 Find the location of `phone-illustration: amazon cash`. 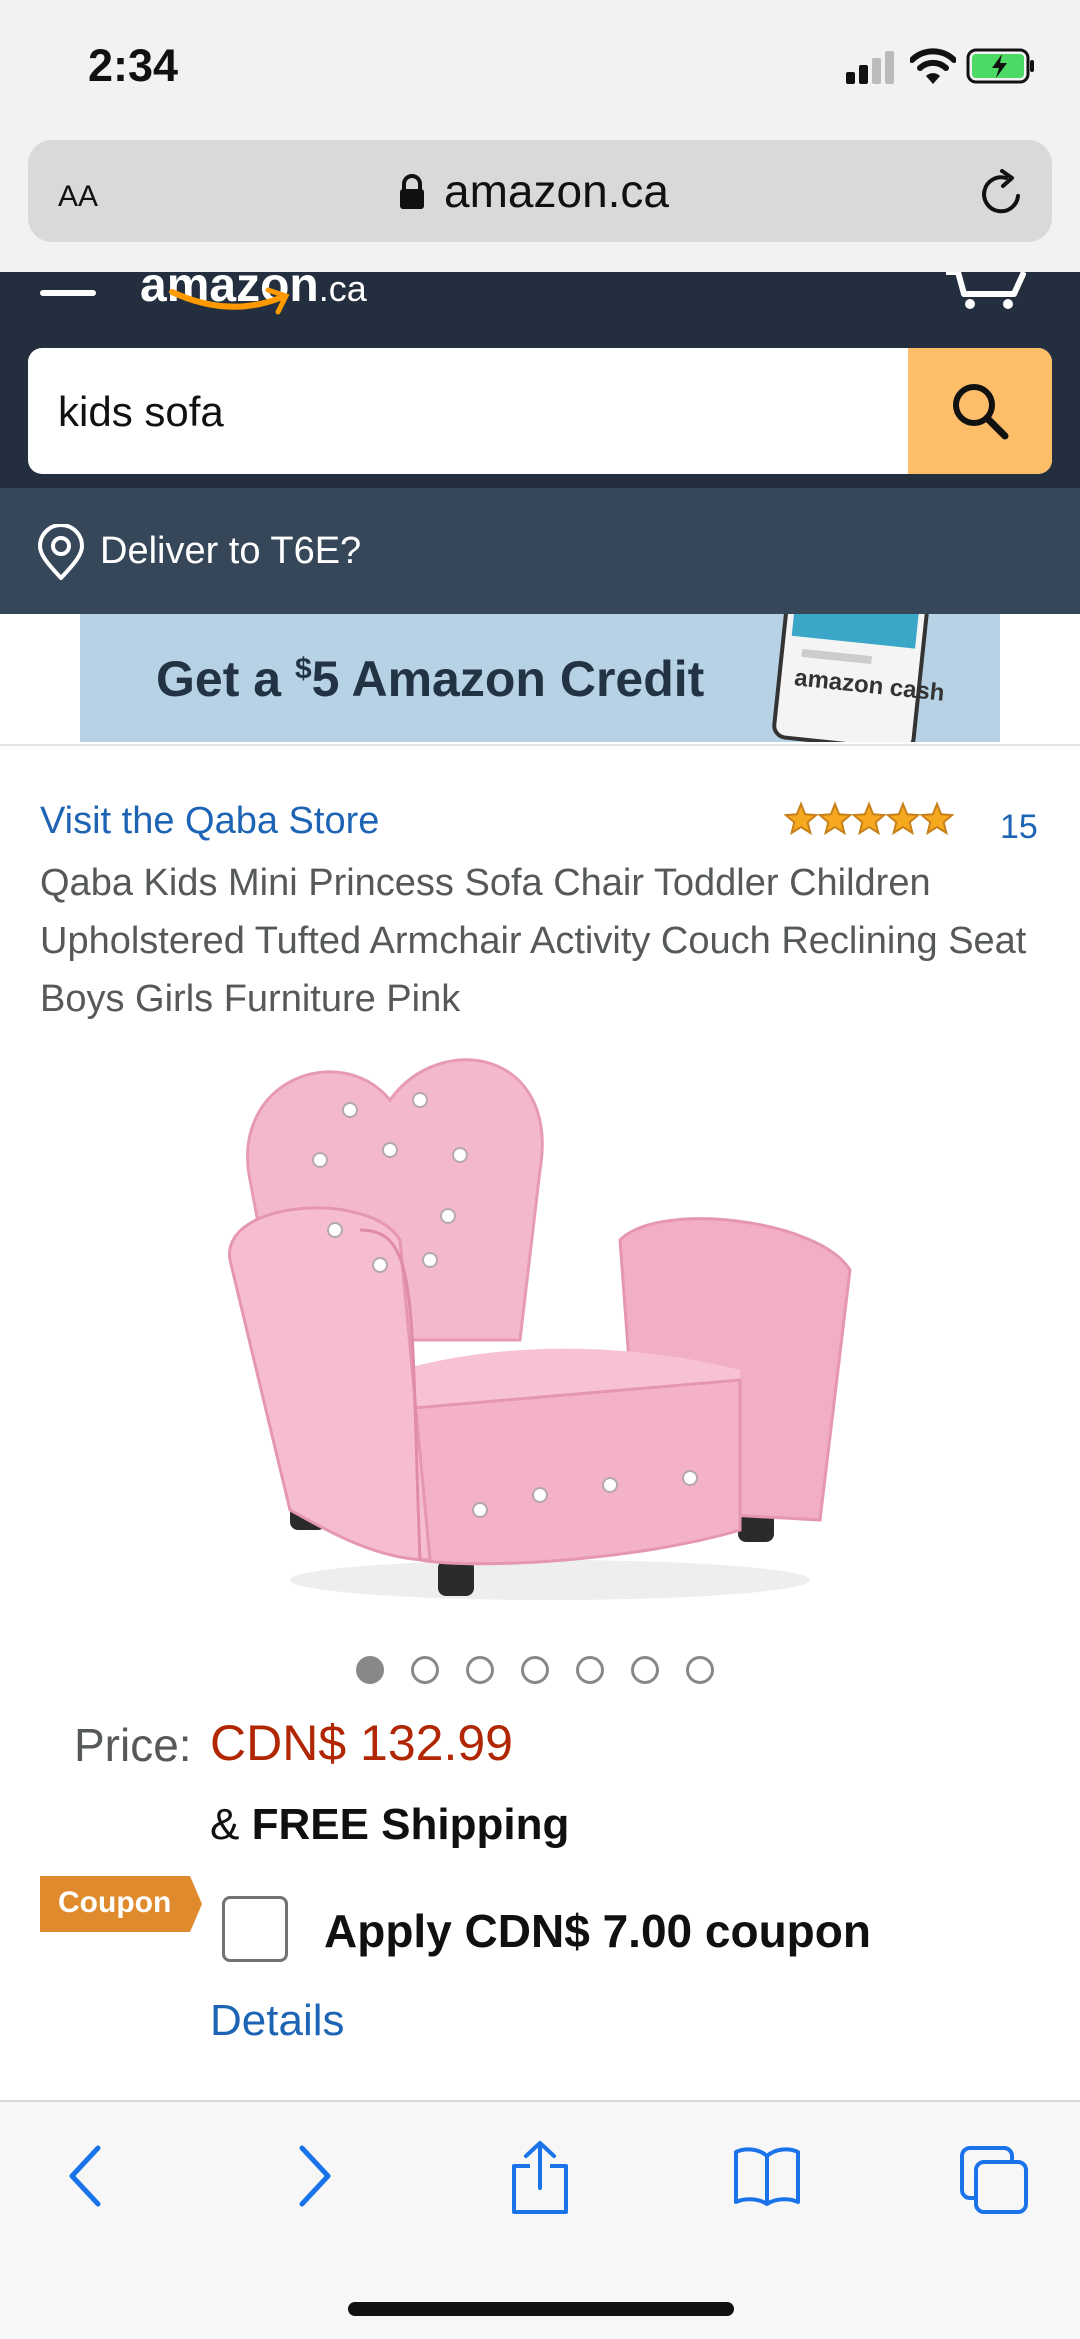

phone-illustration: amazon cash is located at coordinates (865, 678).